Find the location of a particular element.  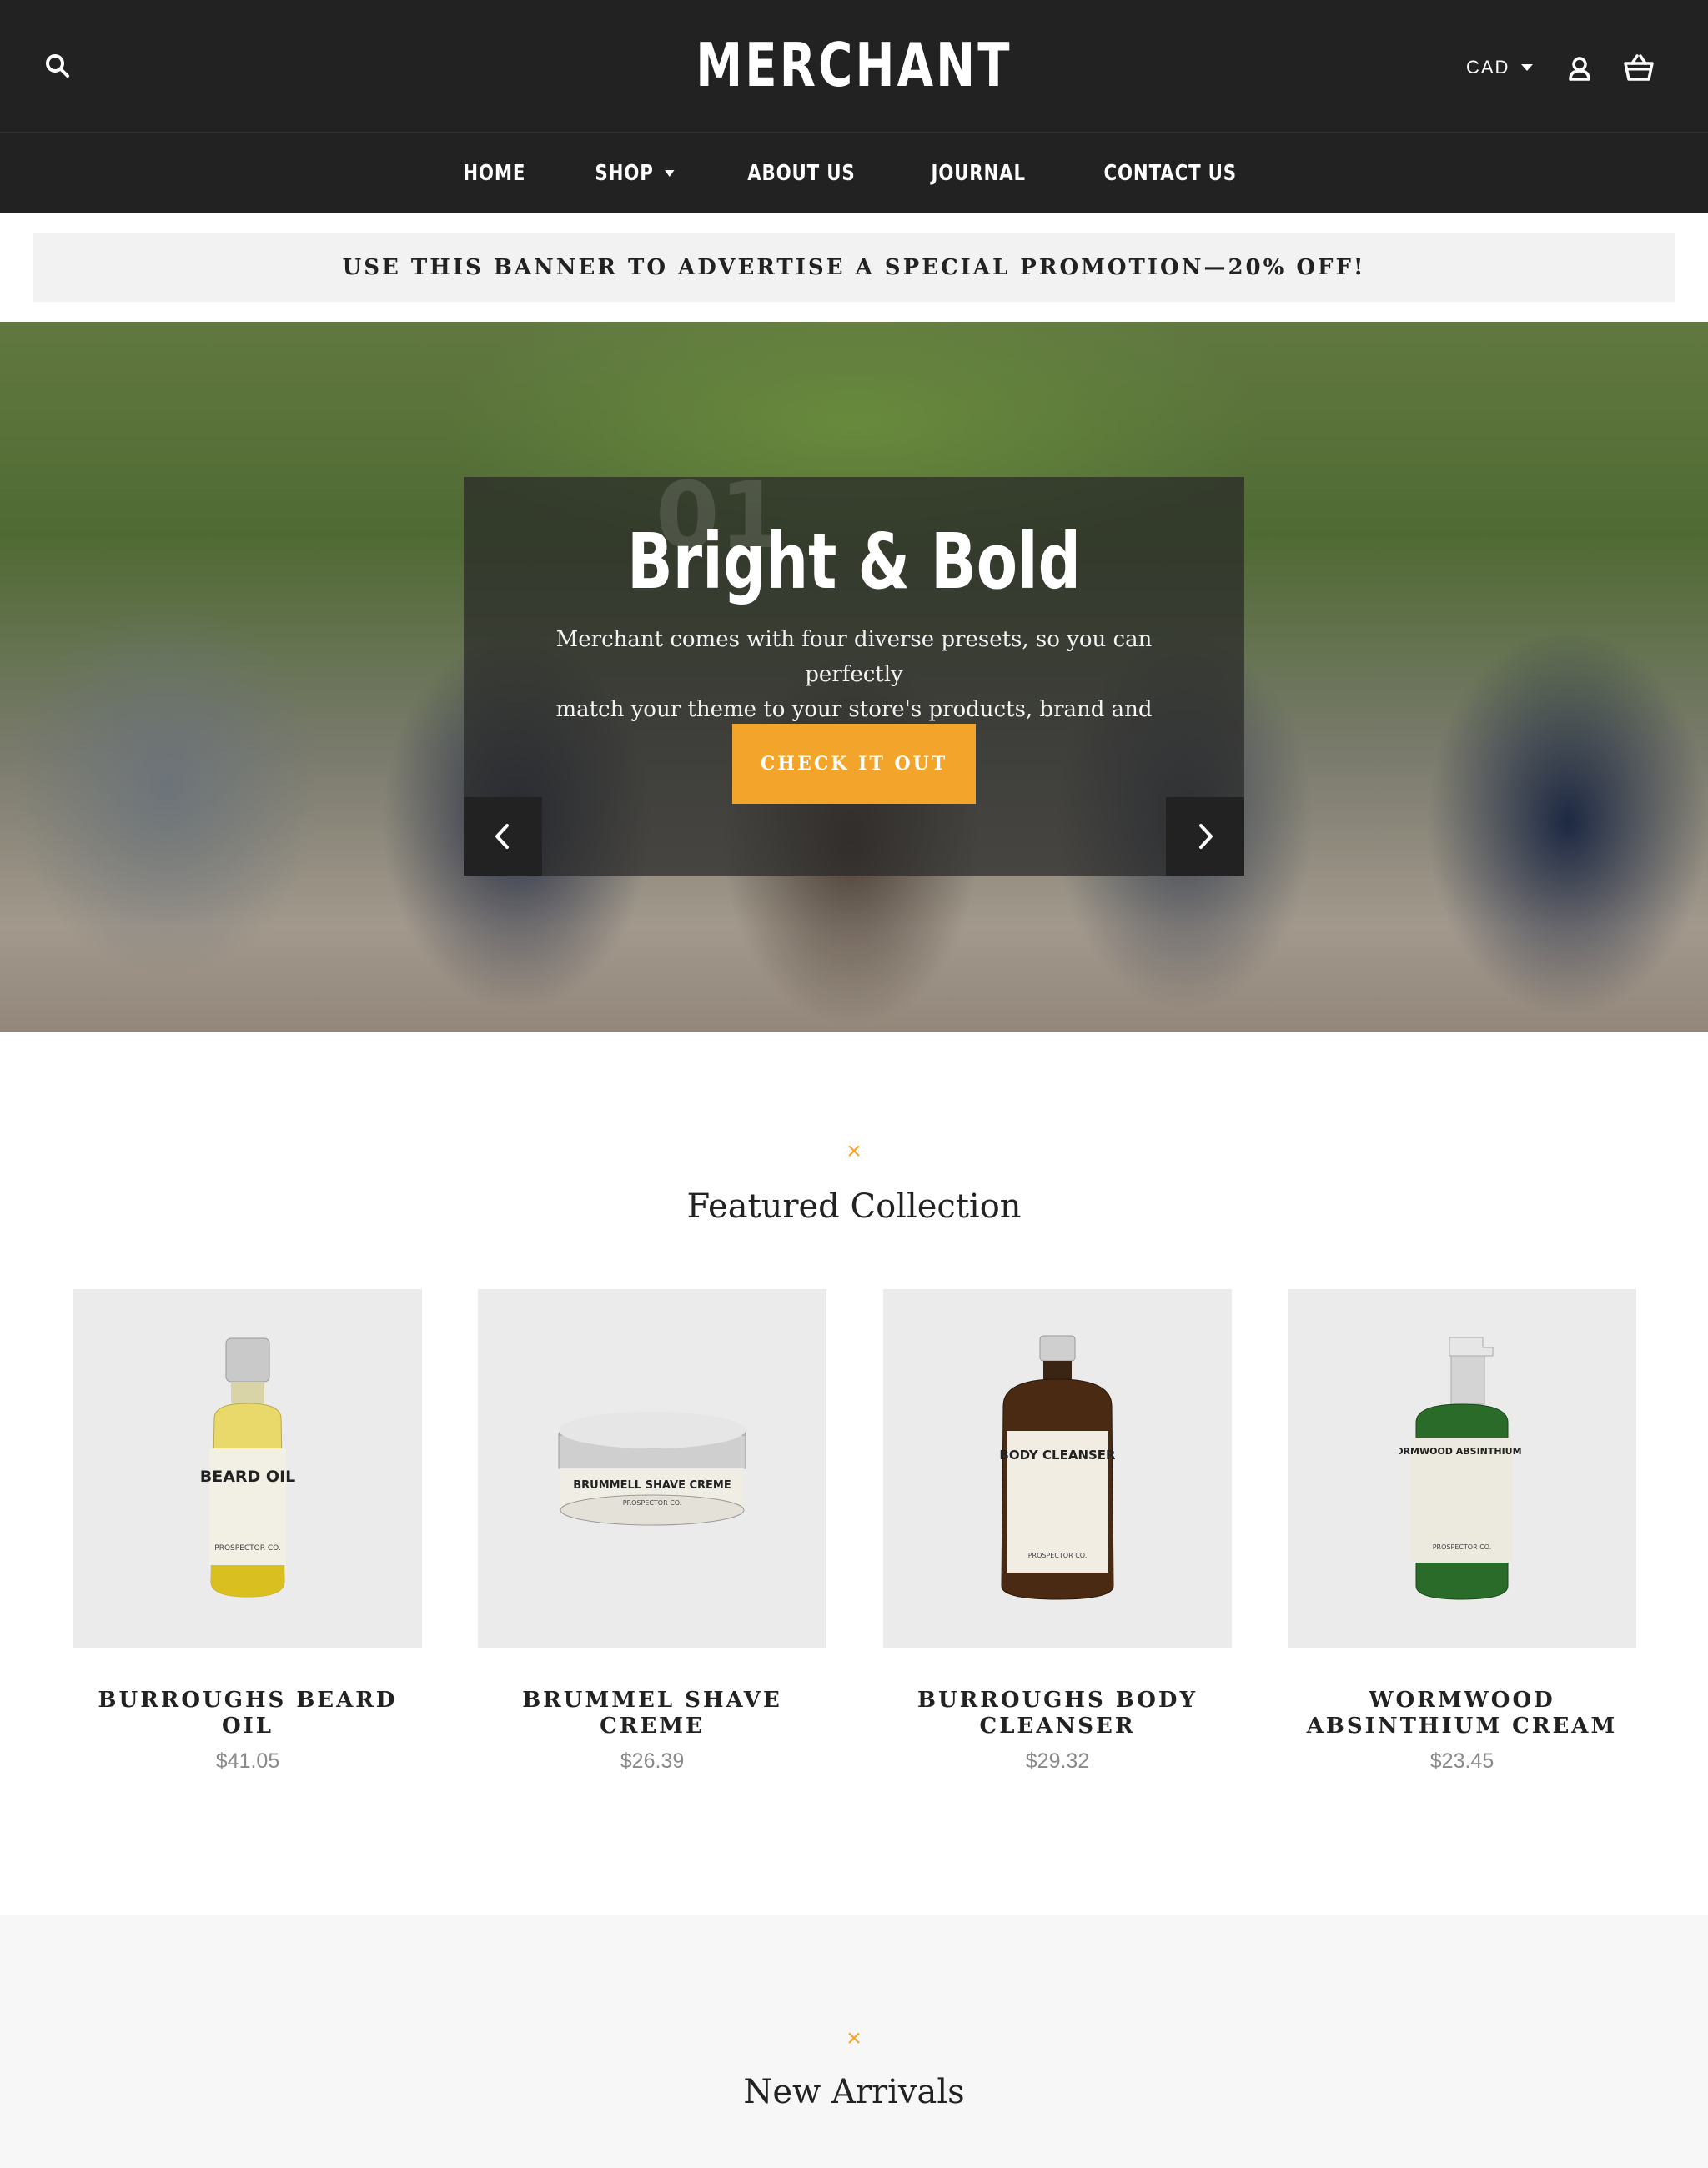

absinthium-cream-bottle-image: WORMWOOD ABSINTHIUM CR PROSPECTOR CO. is located at coordinates (1462, 1468).